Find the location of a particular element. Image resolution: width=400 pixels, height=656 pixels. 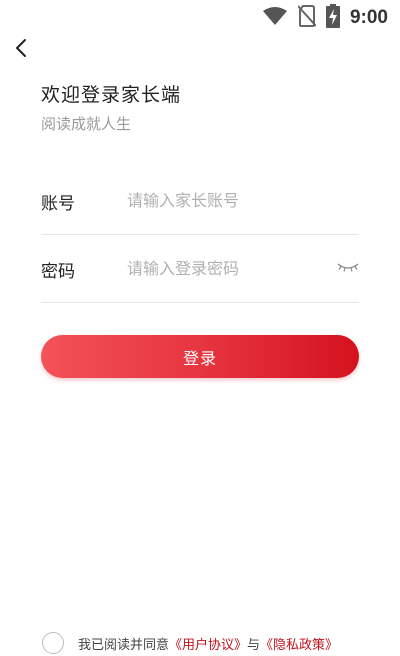

status-icons: 9:00 is located at coordinates (325, 18).